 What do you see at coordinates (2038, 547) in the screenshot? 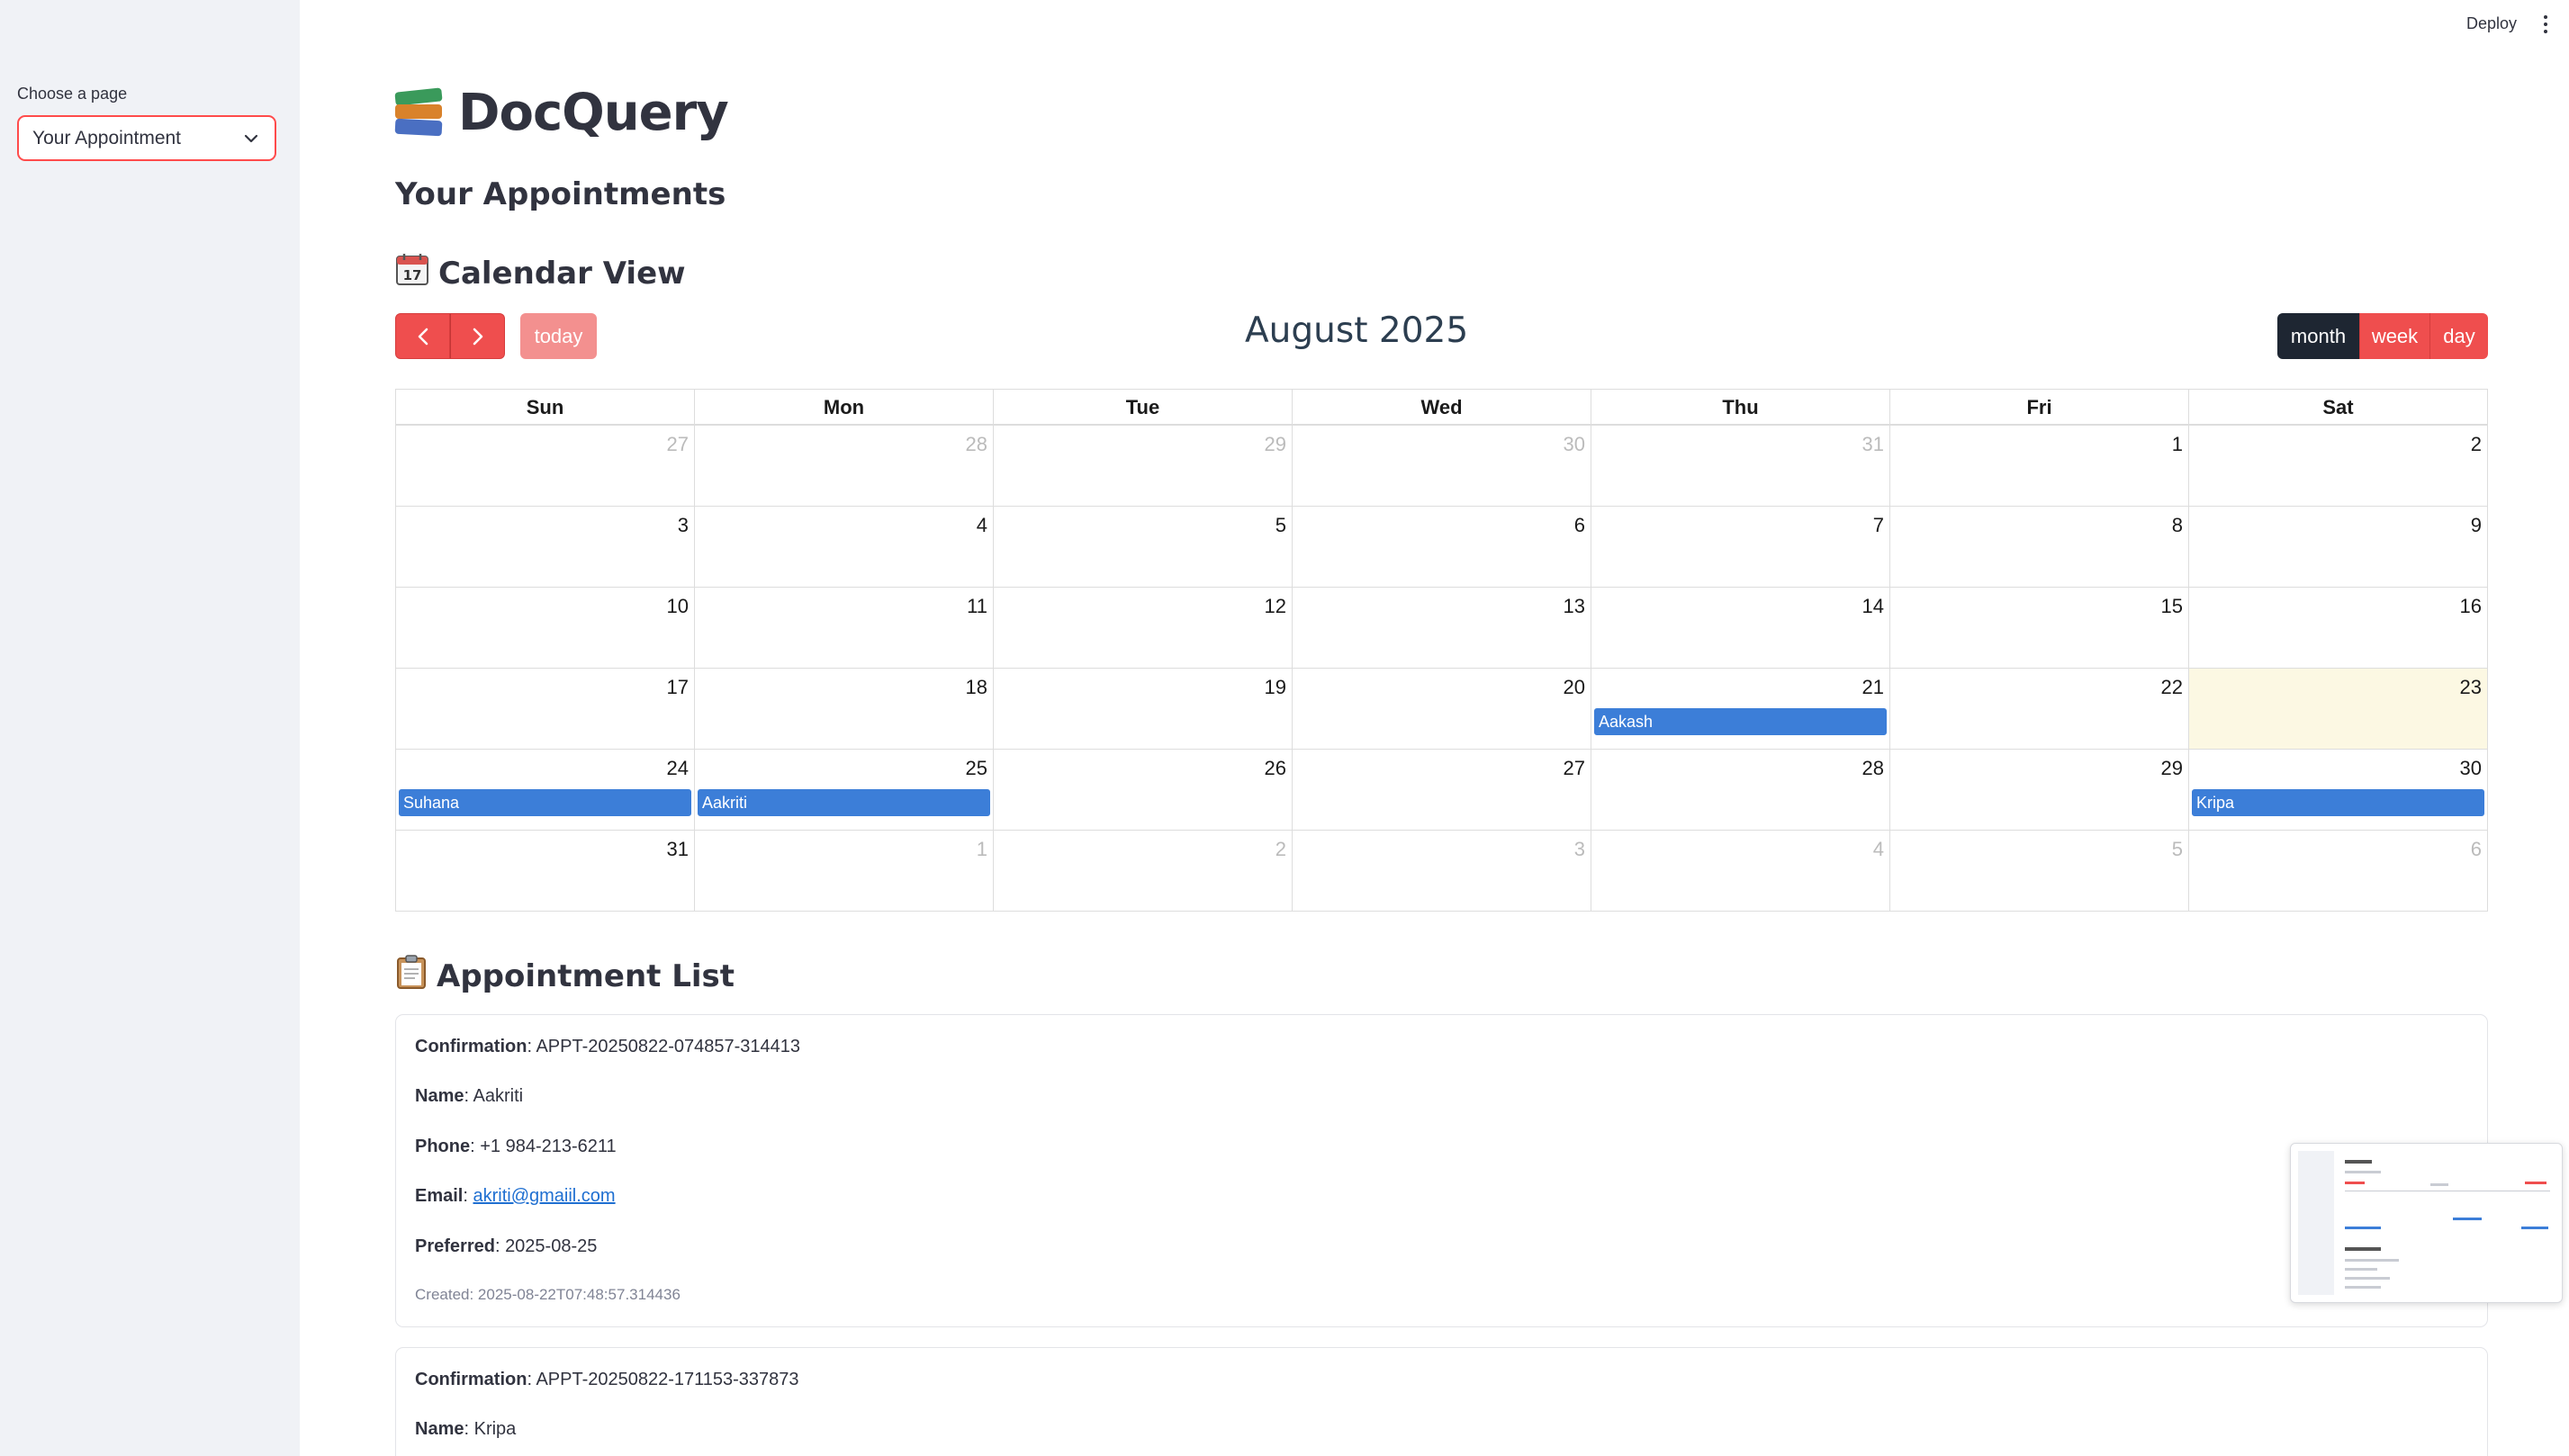
I see `calendar-day-cell: 8` at bounding box center [2038, 547].